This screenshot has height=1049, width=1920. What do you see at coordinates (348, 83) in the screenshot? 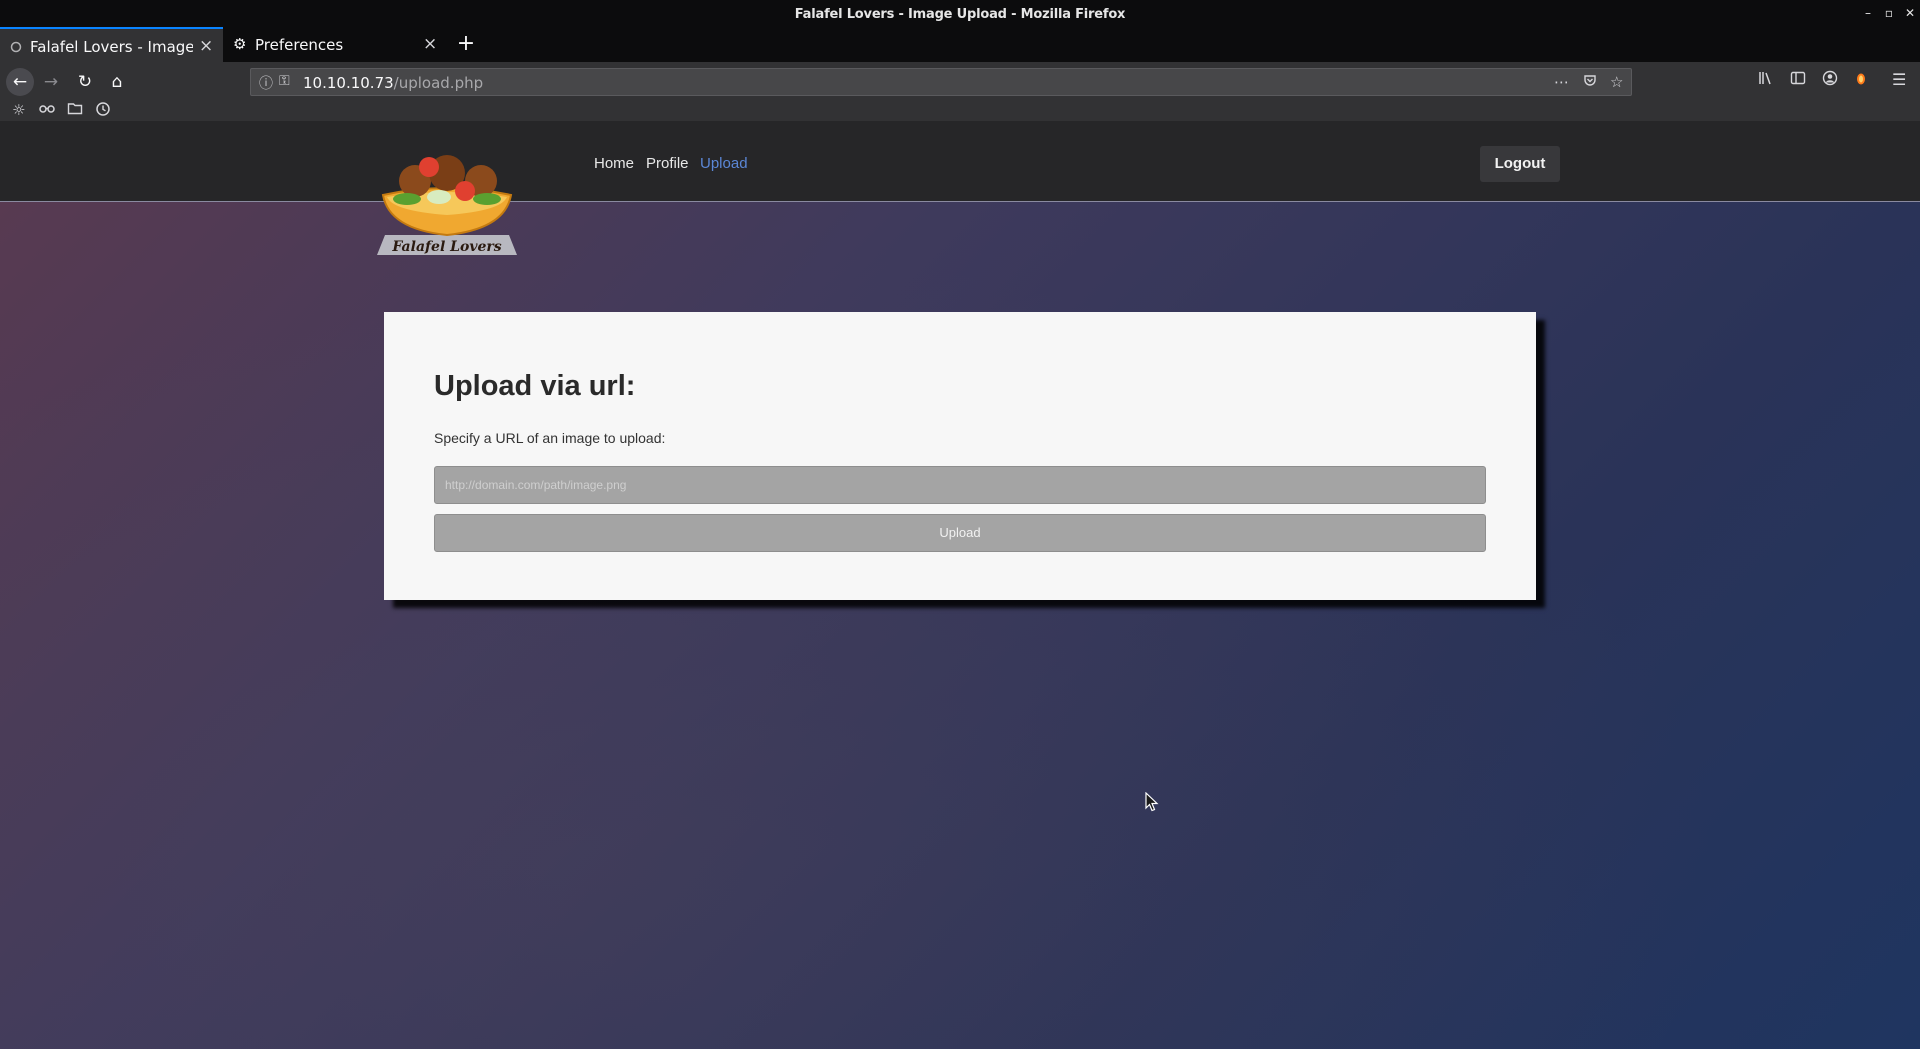
I see `url-host: 10.10.10.73` at bounding box center [348, 83].